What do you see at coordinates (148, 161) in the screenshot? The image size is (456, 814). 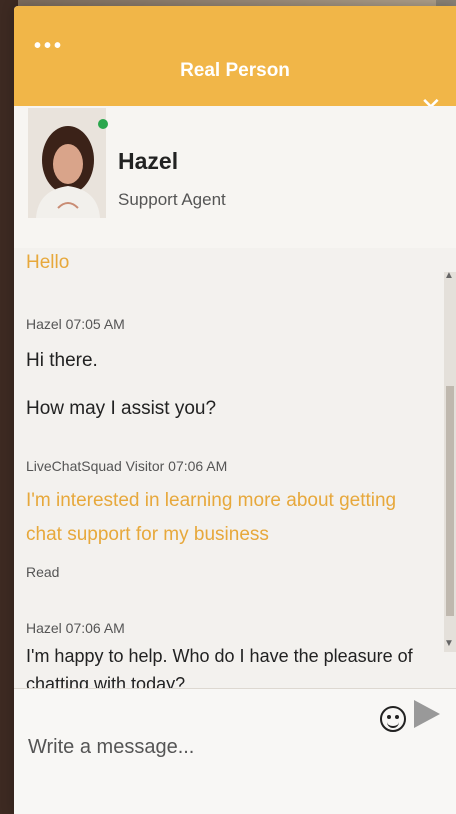 I see `agent-name: Hazel` at bounding box center [148, 161].